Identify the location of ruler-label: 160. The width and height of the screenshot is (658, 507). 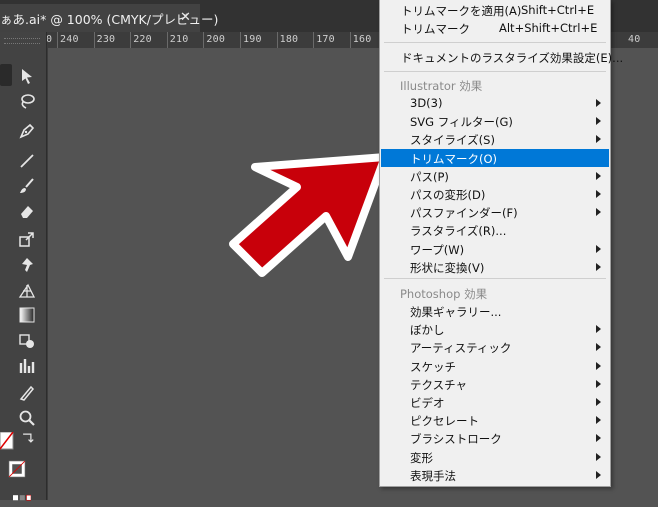
(362, 39).